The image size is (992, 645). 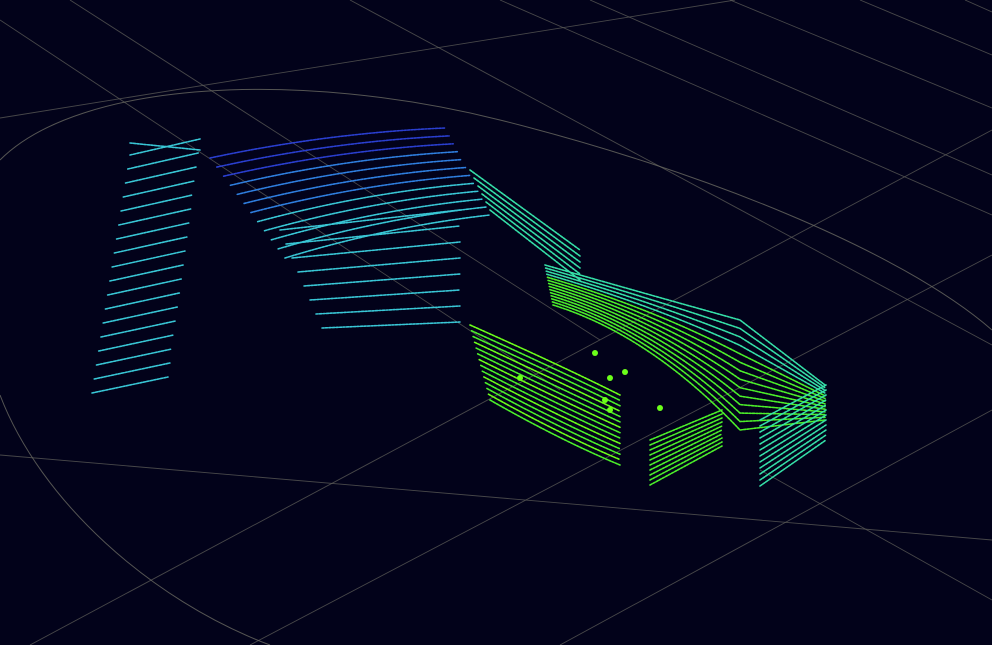 What do you see at coordinates (135, 519) in the screenshot?
I see `range-ring` at bounding box center [135, 519].